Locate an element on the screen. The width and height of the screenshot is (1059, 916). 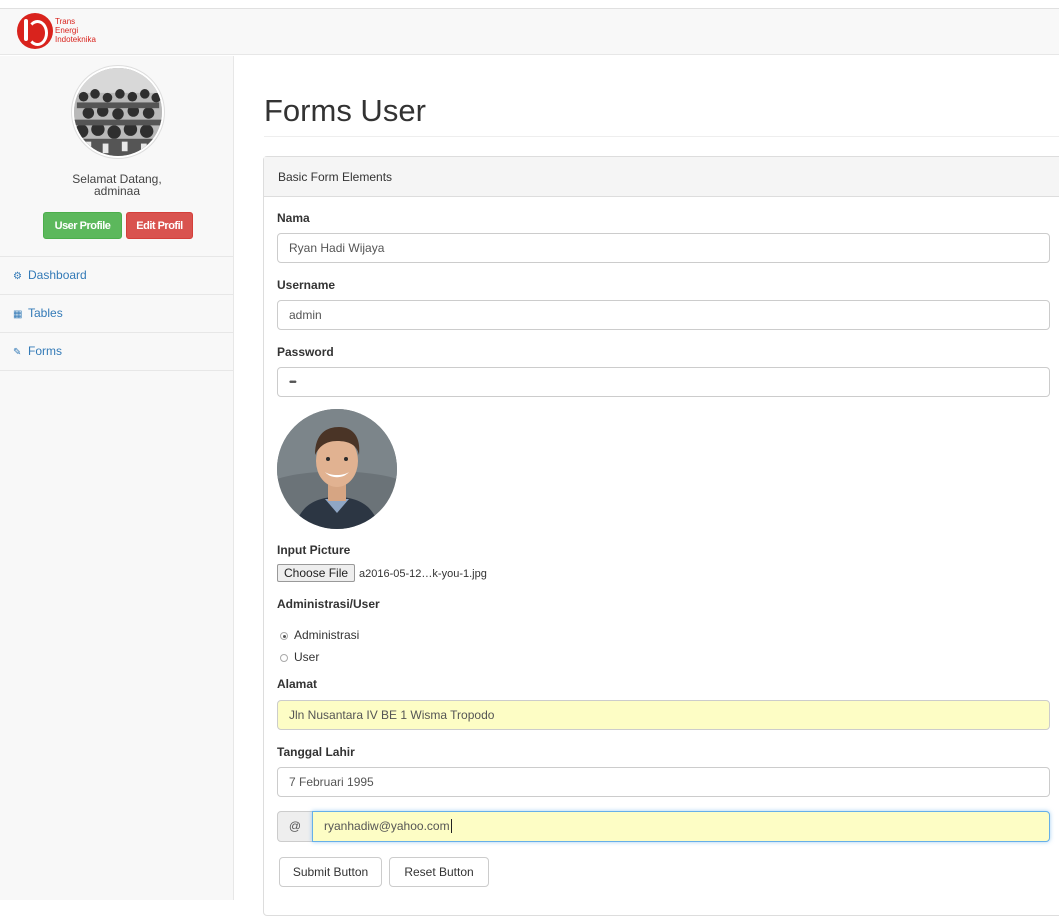
email-input: ryanhadiw@yahoo.com is located at coordinates (681, 826).